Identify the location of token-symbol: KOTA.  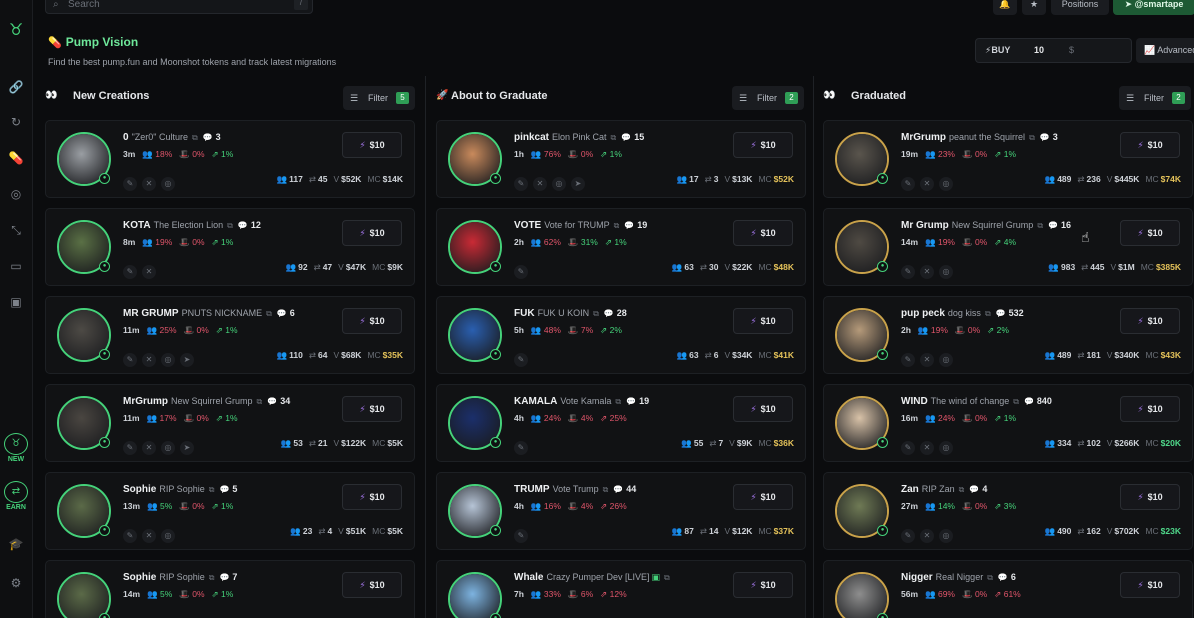
(137, 225).